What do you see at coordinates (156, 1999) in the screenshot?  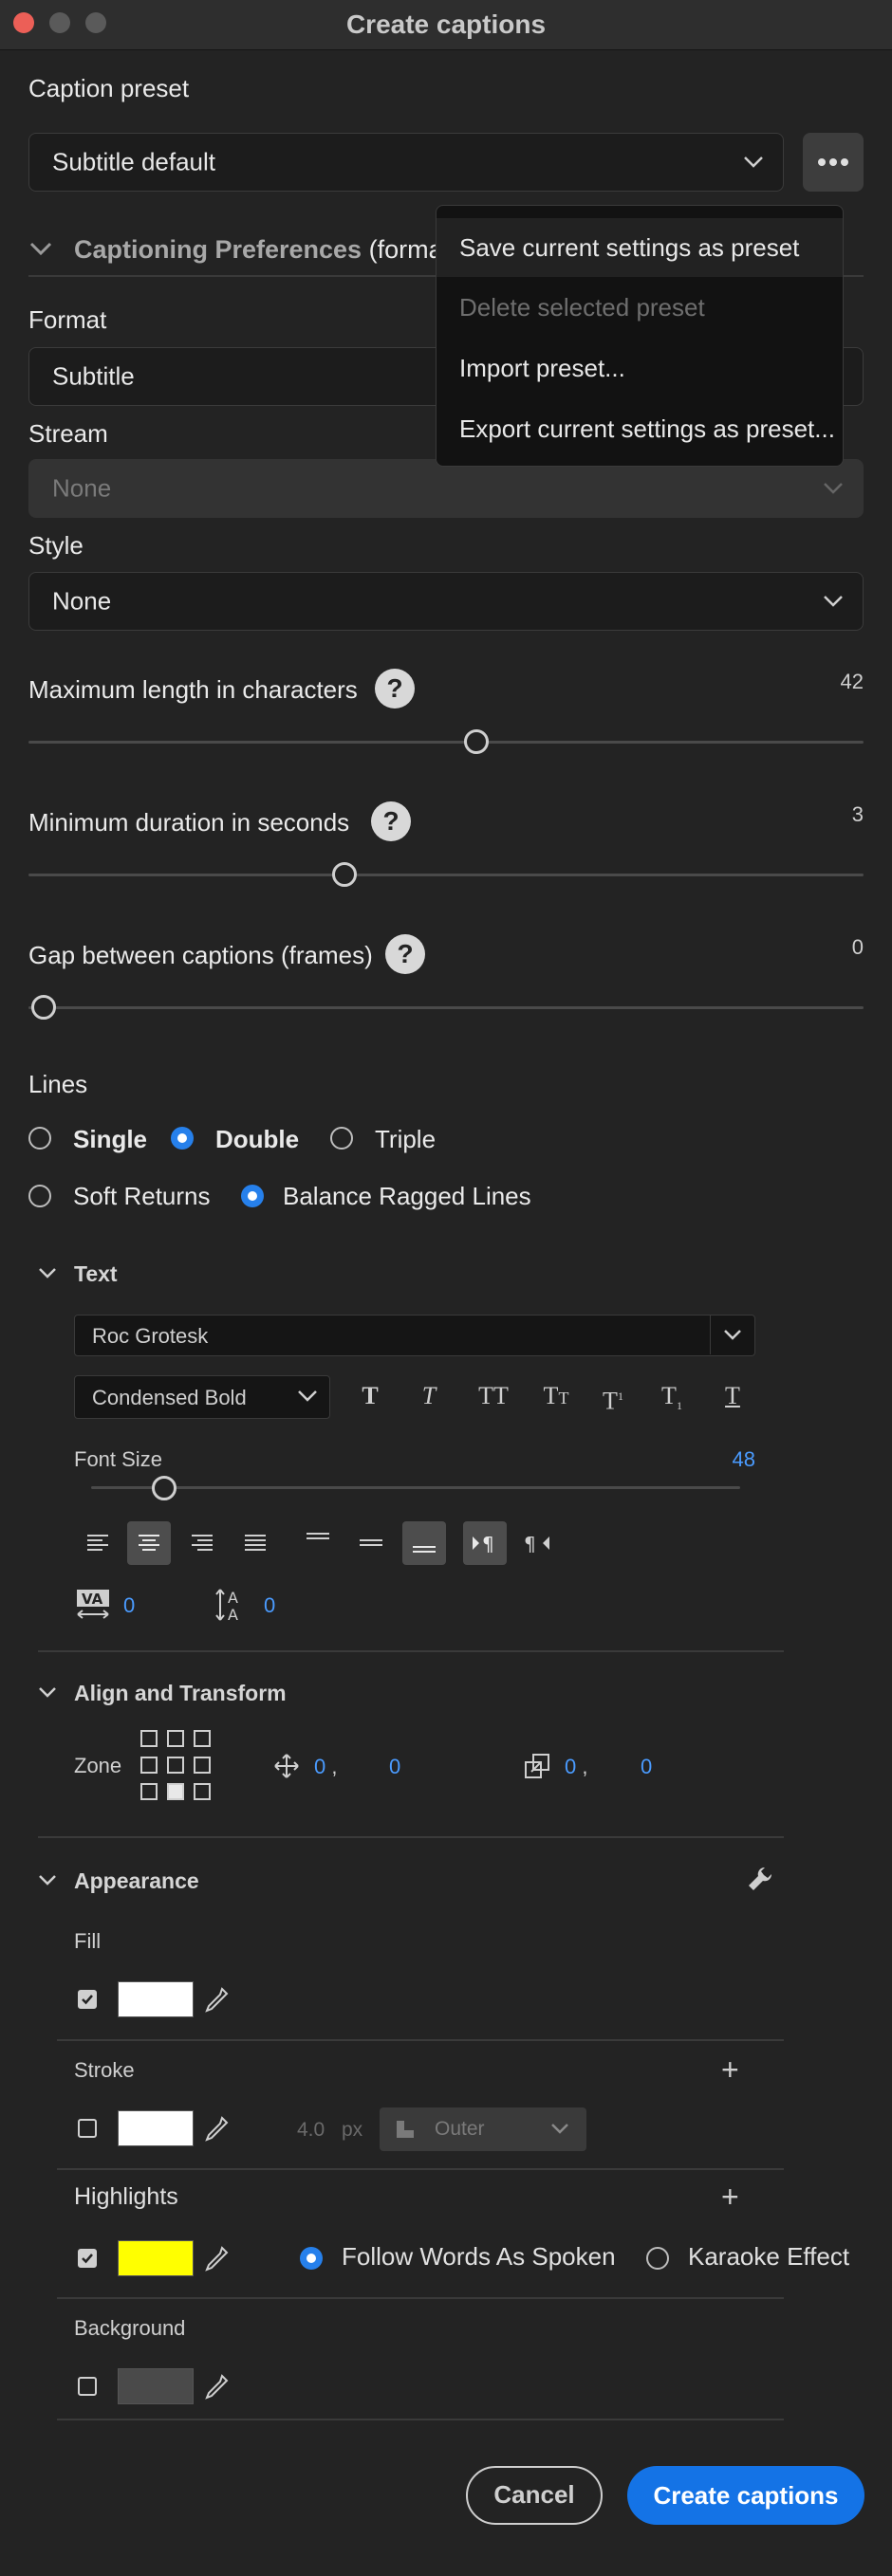 I see `fill-color-swatch` at bounding box center [156, 1999].